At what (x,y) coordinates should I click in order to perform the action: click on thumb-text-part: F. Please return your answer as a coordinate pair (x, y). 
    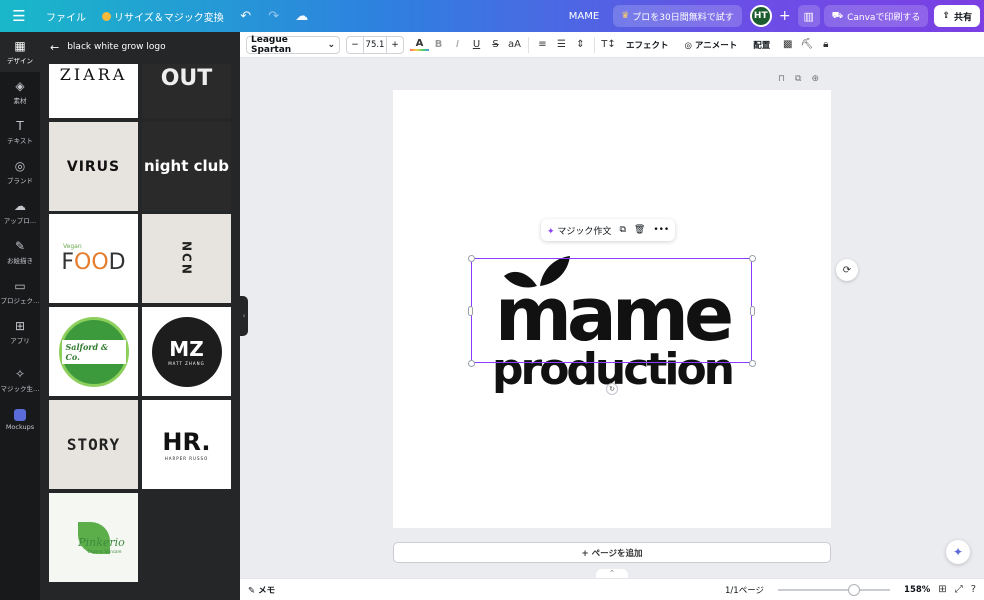
    Looking at the image, I should click on (68, 262).